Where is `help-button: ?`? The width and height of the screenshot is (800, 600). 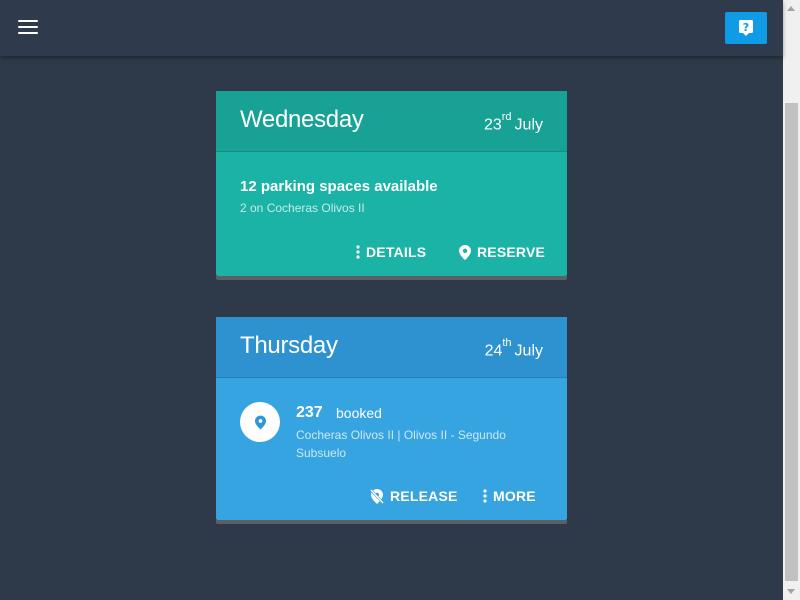
help-button: ? is located at coordinates (746, 28).